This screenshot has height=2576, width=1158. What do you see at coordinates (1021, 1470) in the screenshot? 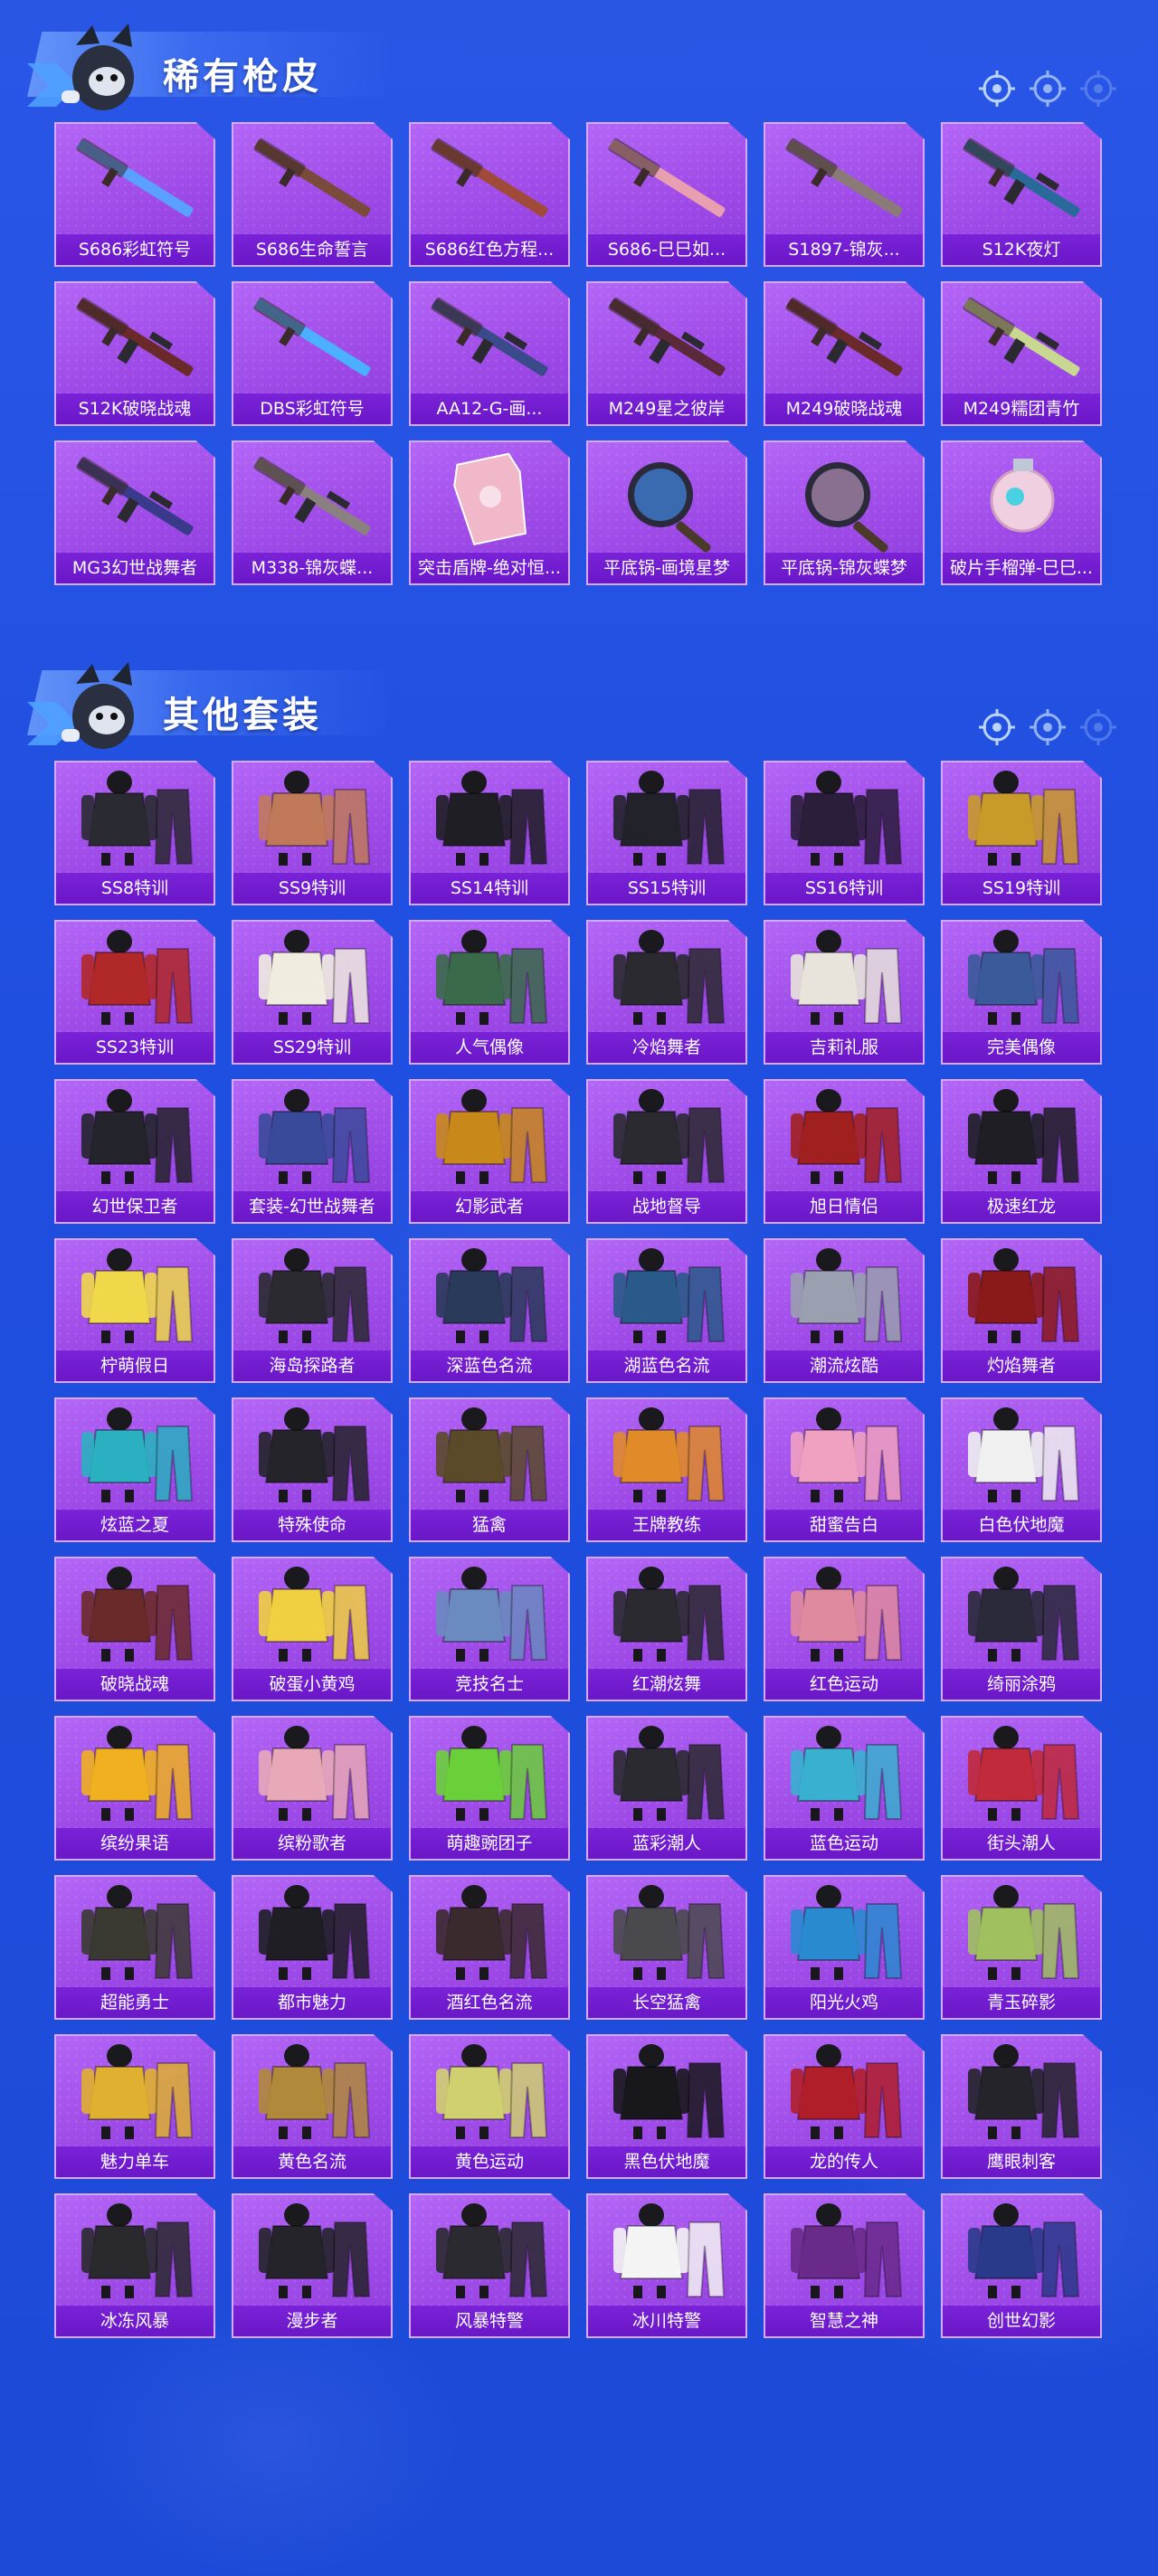
I see `outfit-card: 白色伏地魔` at bounding box center [1021, 1470].